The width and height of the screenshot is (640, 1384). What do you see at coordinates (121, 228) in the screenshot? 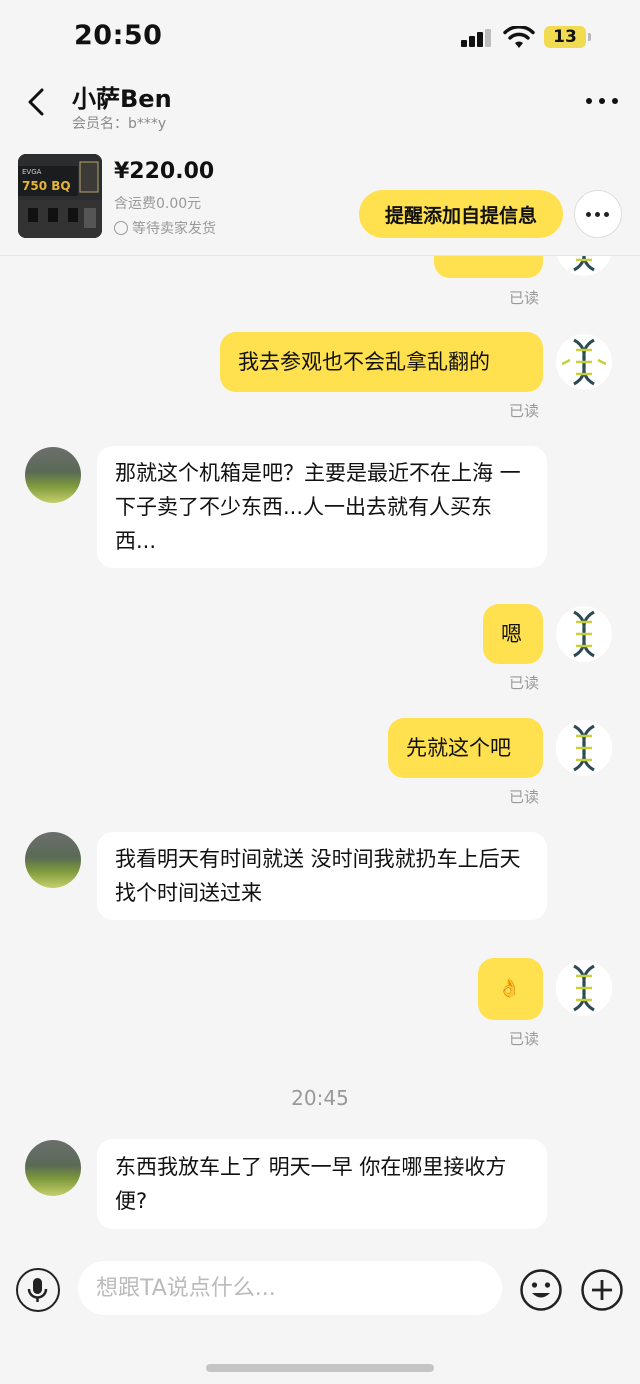
I see `clock-icon` at bounding box center [121, 228].